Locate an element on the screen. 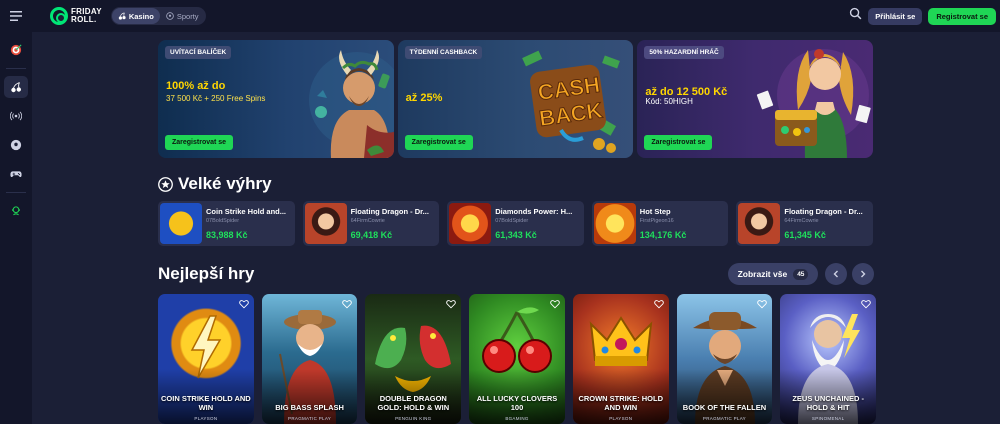  best-games-title: Nejlepší hry is located at coordinates (206, 273).